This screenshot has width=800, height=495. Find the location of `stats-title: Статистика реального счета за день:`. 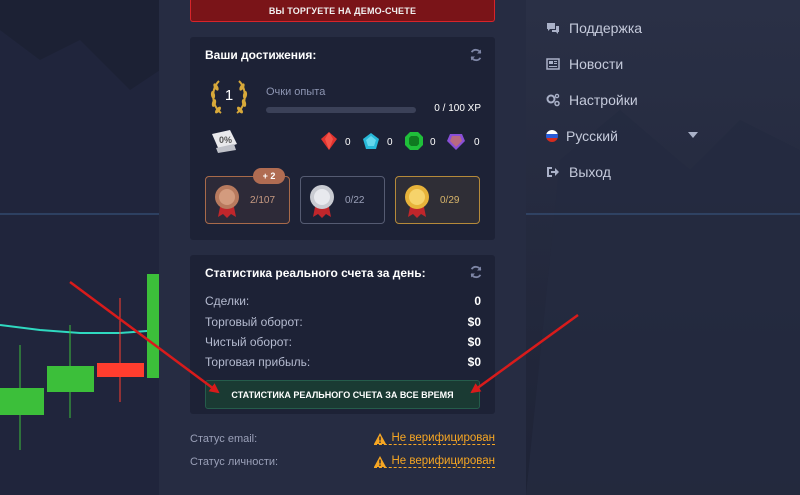

stats-title: Статистика реального счета за день: is located at coordinates (315, 273).